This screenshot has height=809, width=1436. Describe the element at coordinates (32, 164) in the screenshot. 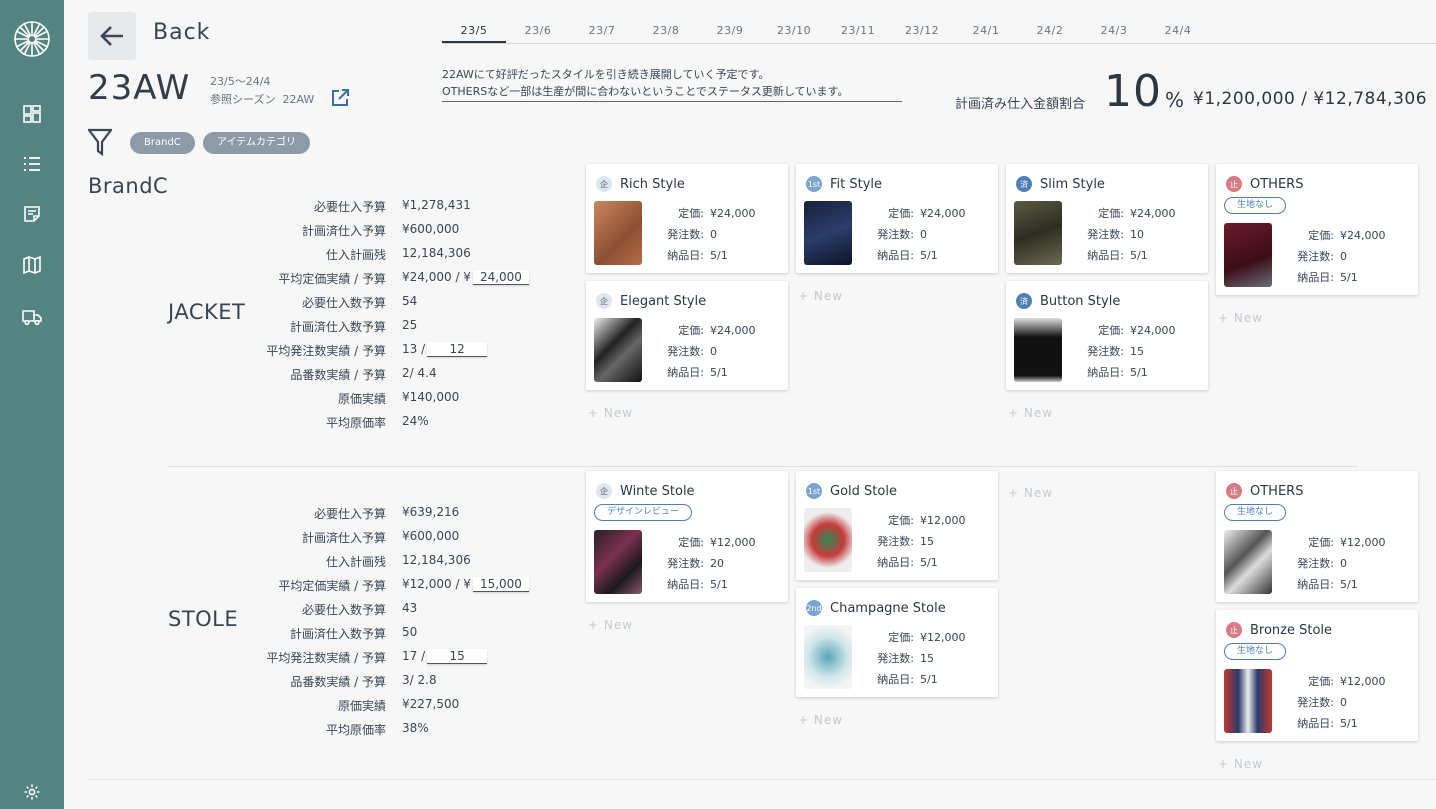

I see `list-icon` at that location.